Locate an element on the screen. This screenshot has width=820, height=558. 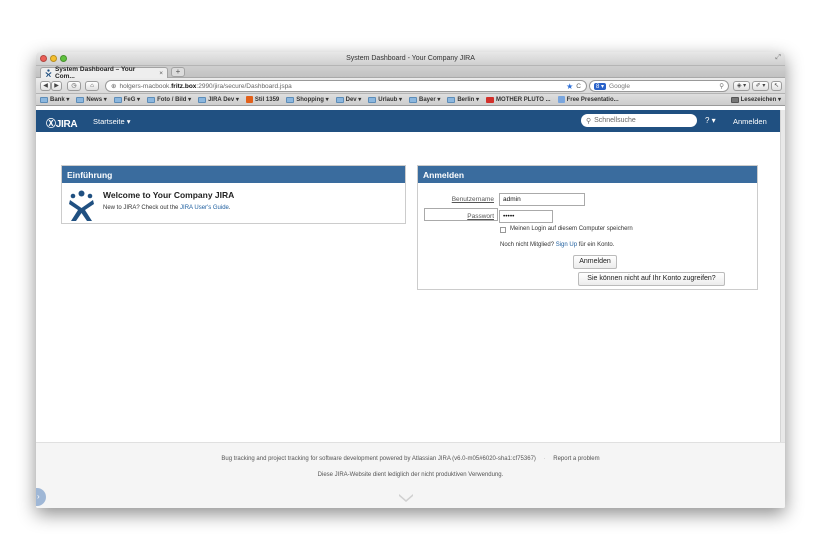
bookmark-item: News ▾ is located at coordinates (91, 99).